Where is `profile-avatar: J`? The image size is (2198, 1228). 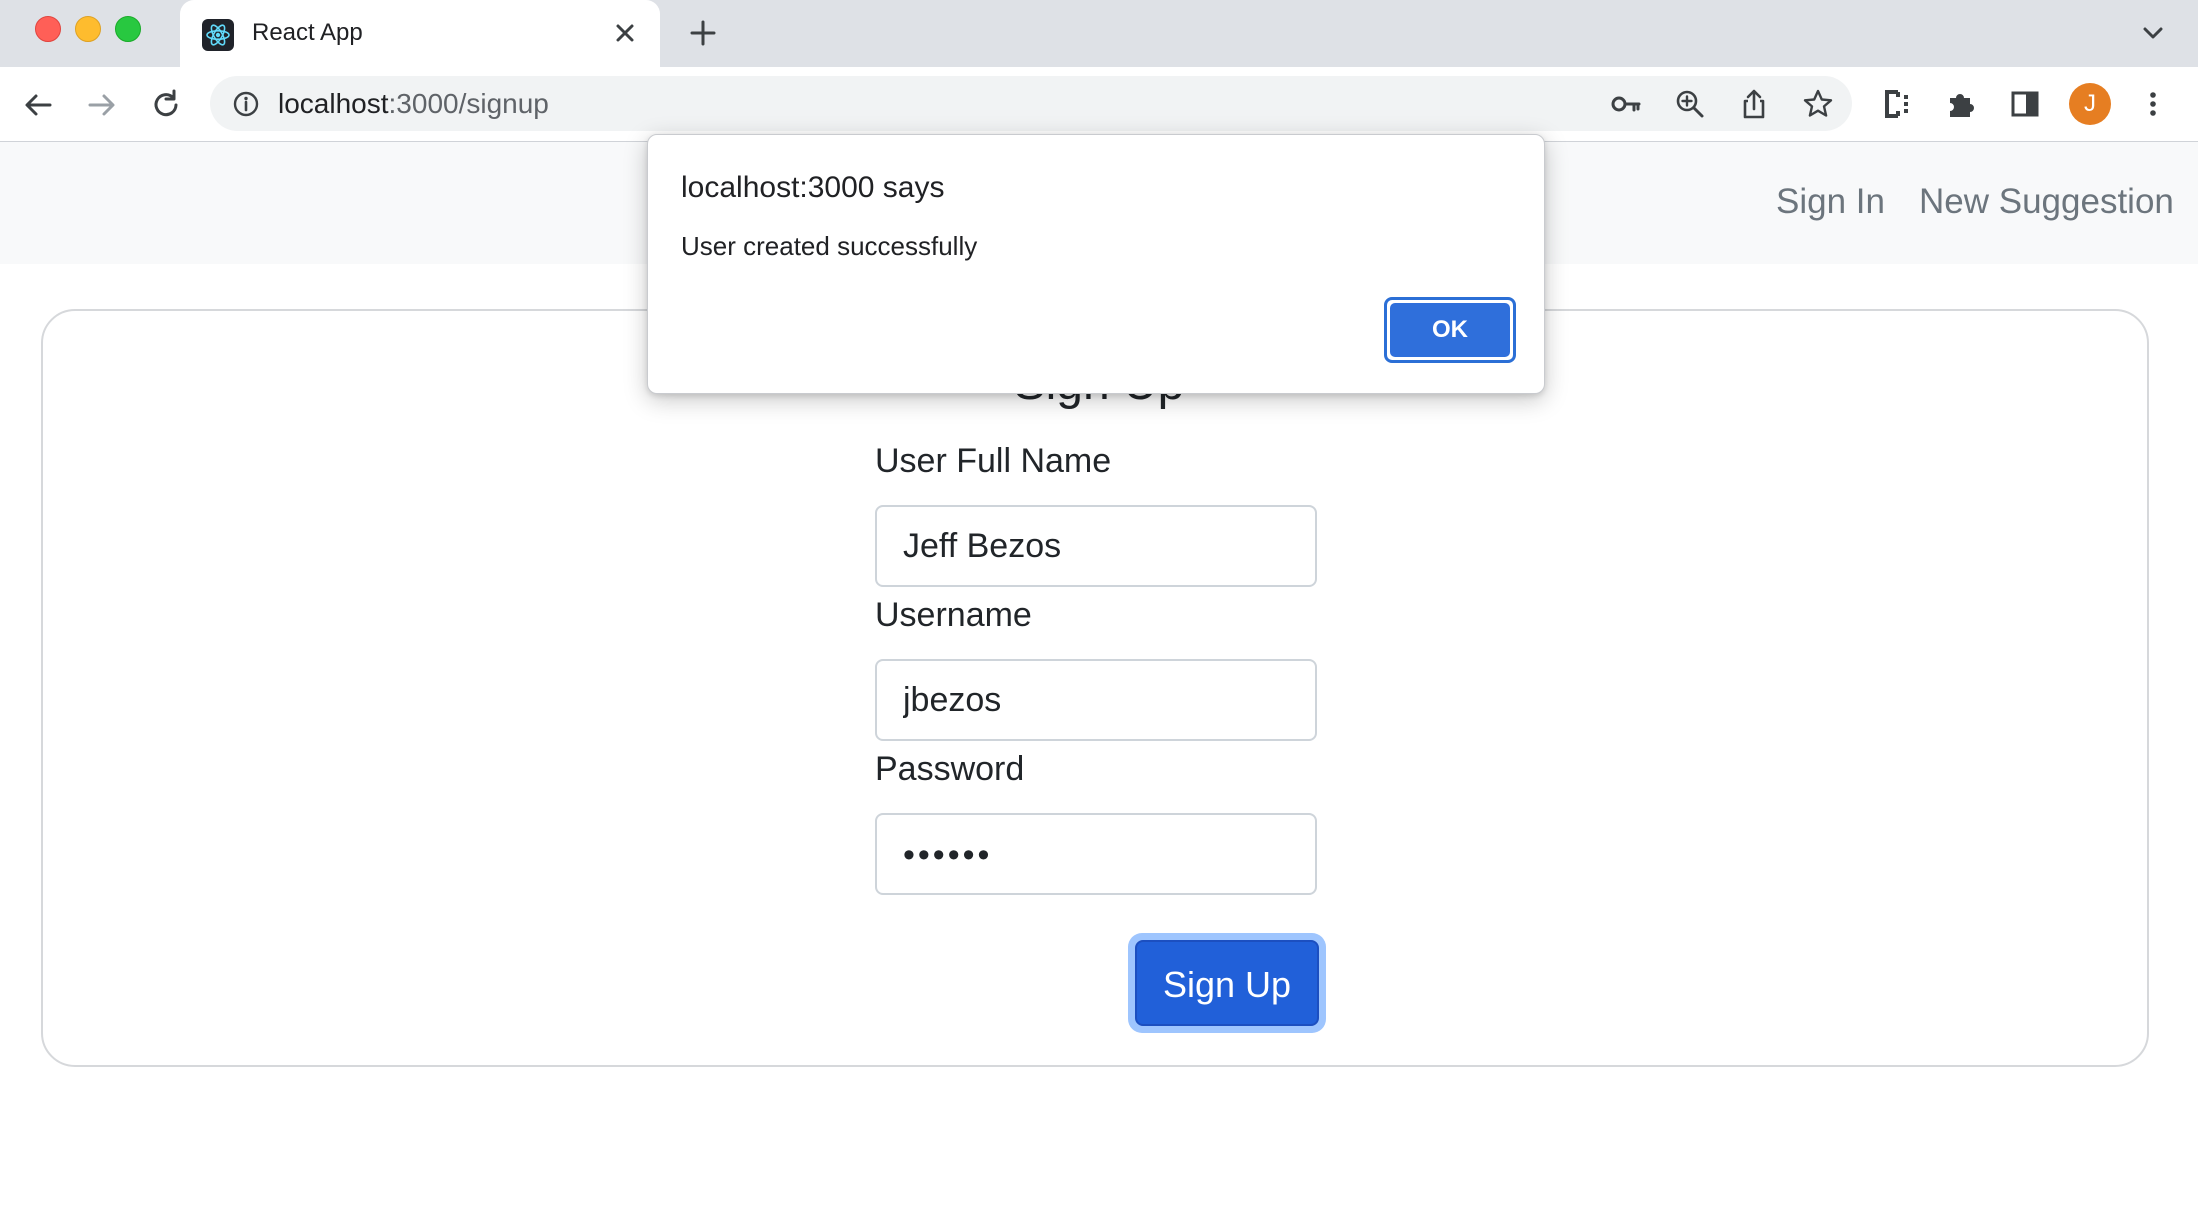
profile-avatar: J is located at coordinates (2090, 104).